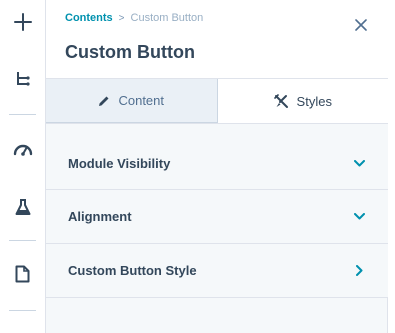 This screenshot has height=333, width=395. I want to click on tab-content: Content, so click(132, 101).